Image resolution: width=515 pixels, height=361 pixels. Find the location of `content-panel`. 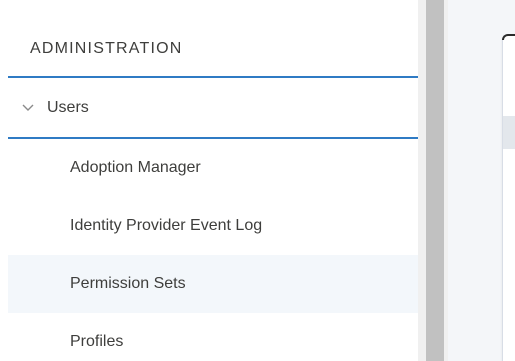

content-panel is located at coordinates (508, 197).